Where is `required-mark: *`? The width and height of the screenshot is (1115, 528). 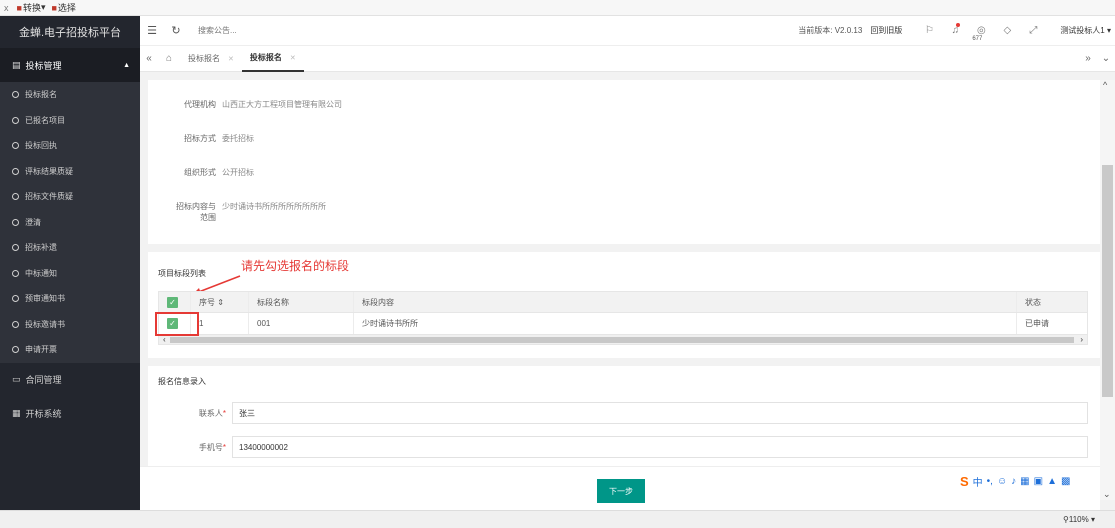 required-mark: * is located at coordinates (224, 447).